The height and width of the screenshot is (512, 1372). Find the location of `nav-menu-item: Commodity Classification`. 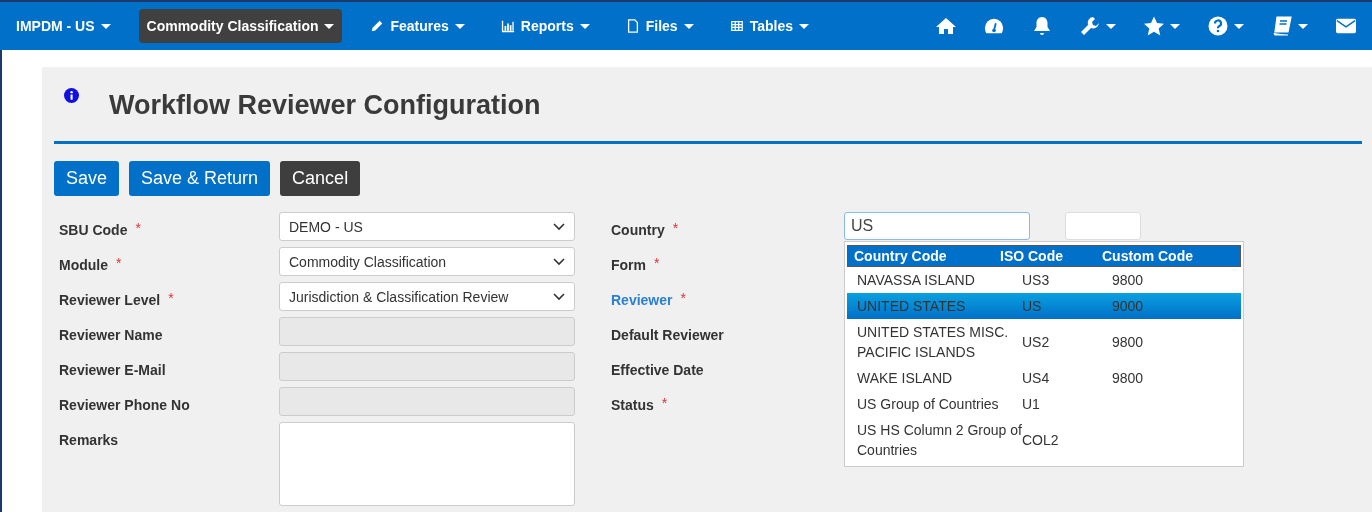

nav-menu-item: Commodity Classification is located at coordinates (240, 26).